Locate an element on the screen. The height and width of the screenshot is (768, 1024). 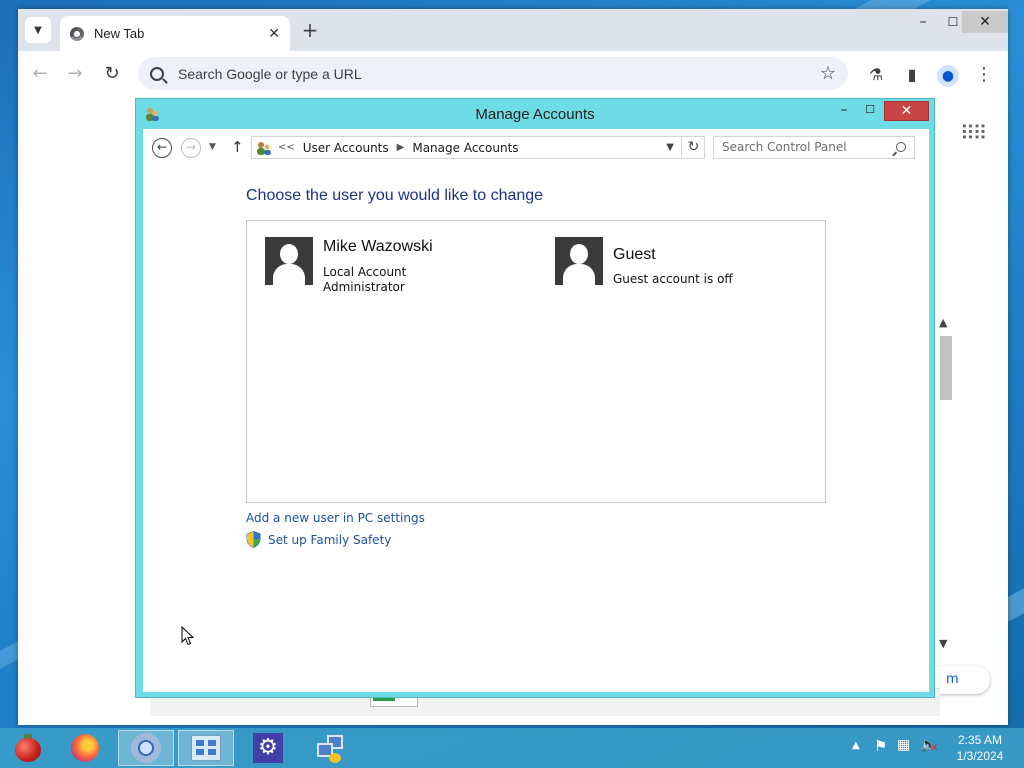
reload-button: ↻ is located at coordinates (112, 75).